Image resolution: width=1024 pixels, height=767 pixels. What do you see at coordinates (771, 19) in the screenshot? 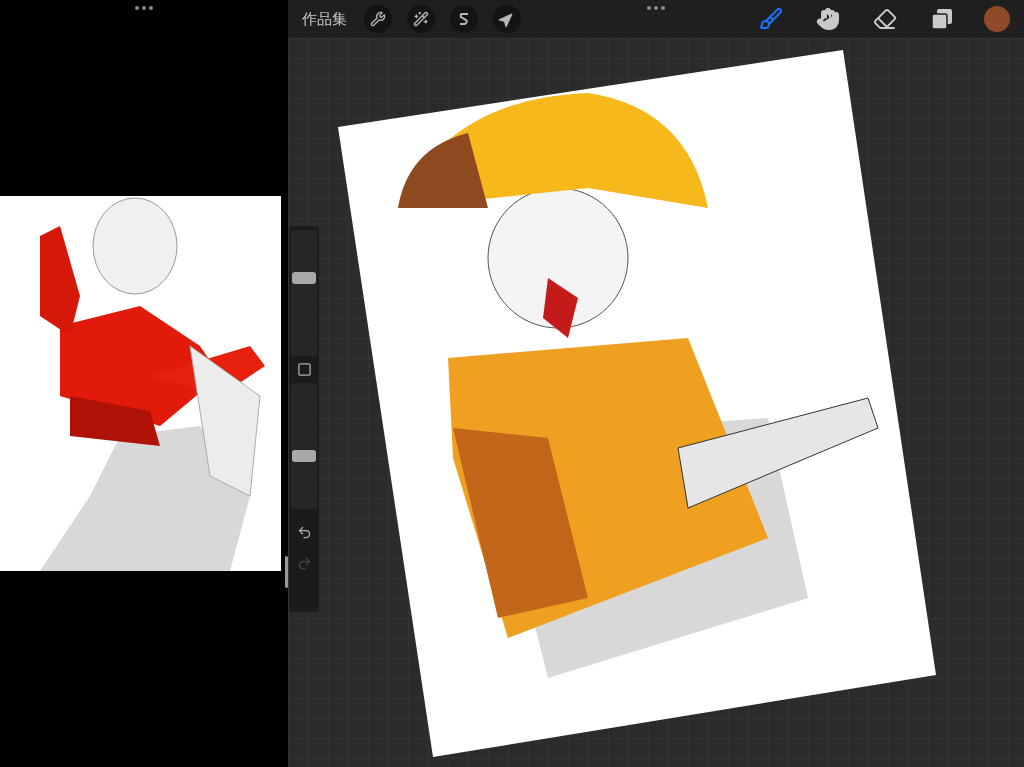
I see `brush-icon` at bounding box center [771, 19].